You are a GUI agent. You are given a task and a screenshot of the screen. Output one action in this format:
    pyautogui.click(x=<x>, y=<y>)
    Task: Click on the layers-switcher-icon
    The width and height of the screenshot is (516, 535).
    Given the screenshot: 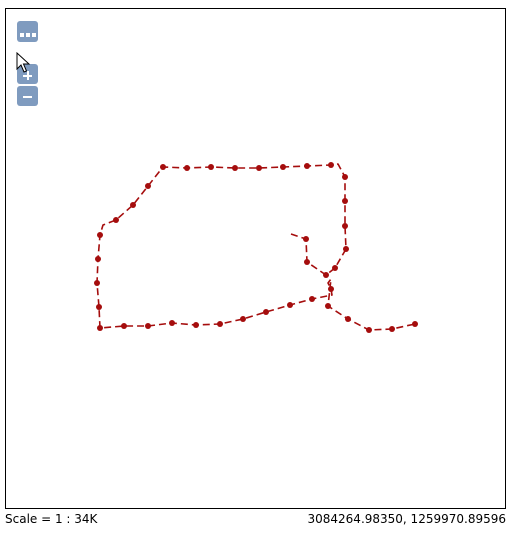 What is the action you would take?
    pyautogui.click(x=28, y=31)
    